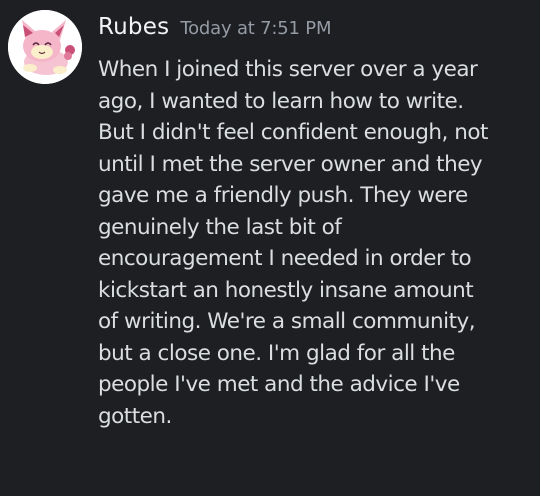 The height and width of the screenshot is (496, 540). Describe the element at coordinates (256, 28) in the screenshot. I see `message-timestamp: Today at 7:51 PM` at that location.